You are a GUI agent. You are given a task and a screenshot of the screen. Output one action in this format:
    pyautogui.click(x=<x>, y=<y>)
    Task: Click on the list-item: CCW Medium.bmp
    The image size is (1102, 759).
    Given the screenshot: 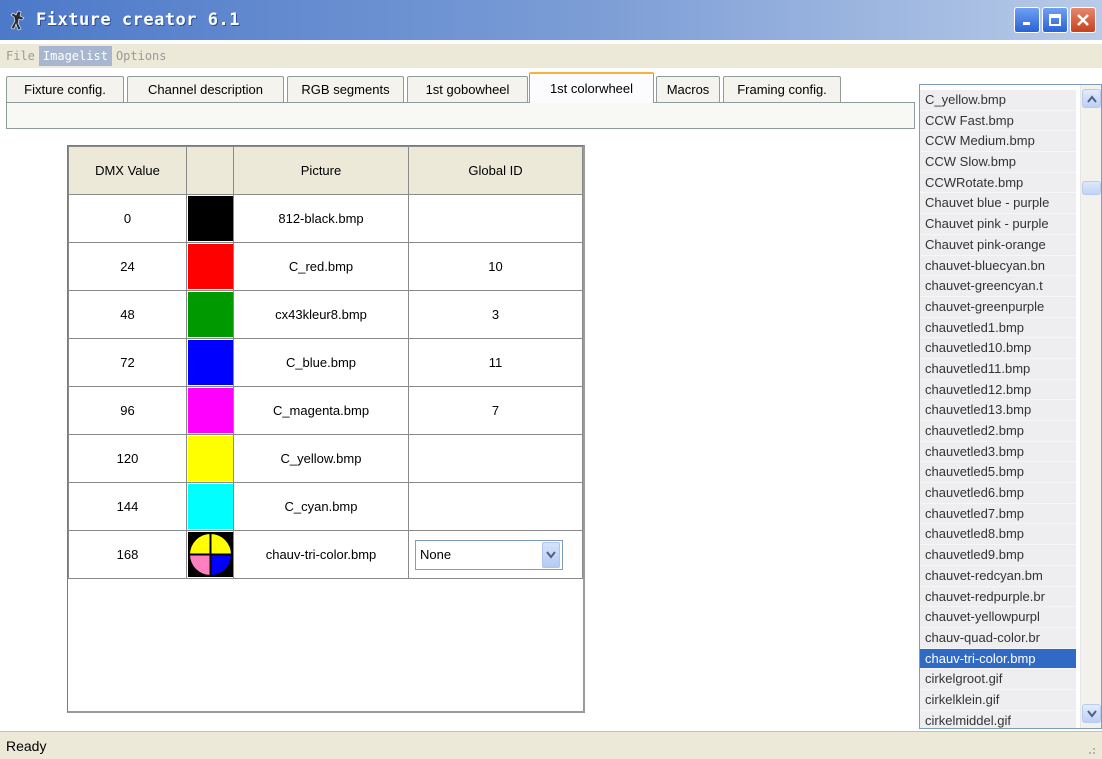 What is the action you would take?
    pyautogui.click(x=998, y=142)
    